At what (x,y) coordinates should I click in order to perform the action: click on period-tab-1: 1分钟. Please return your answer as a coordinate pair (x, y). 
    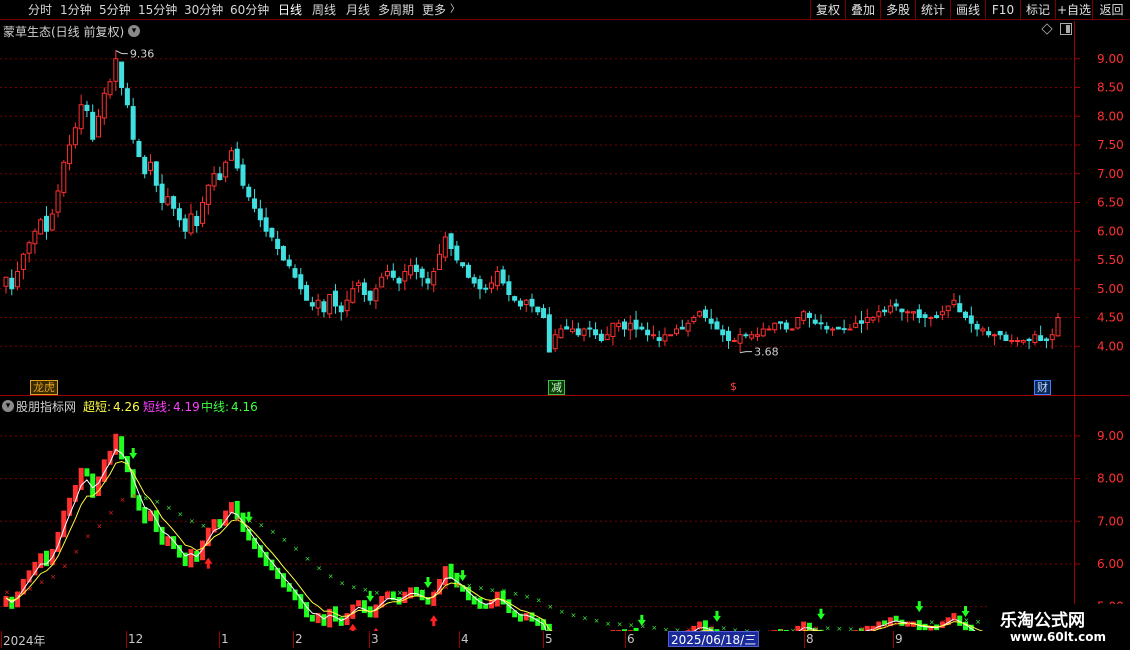
    Looking at the image, I should click on (76, 10).